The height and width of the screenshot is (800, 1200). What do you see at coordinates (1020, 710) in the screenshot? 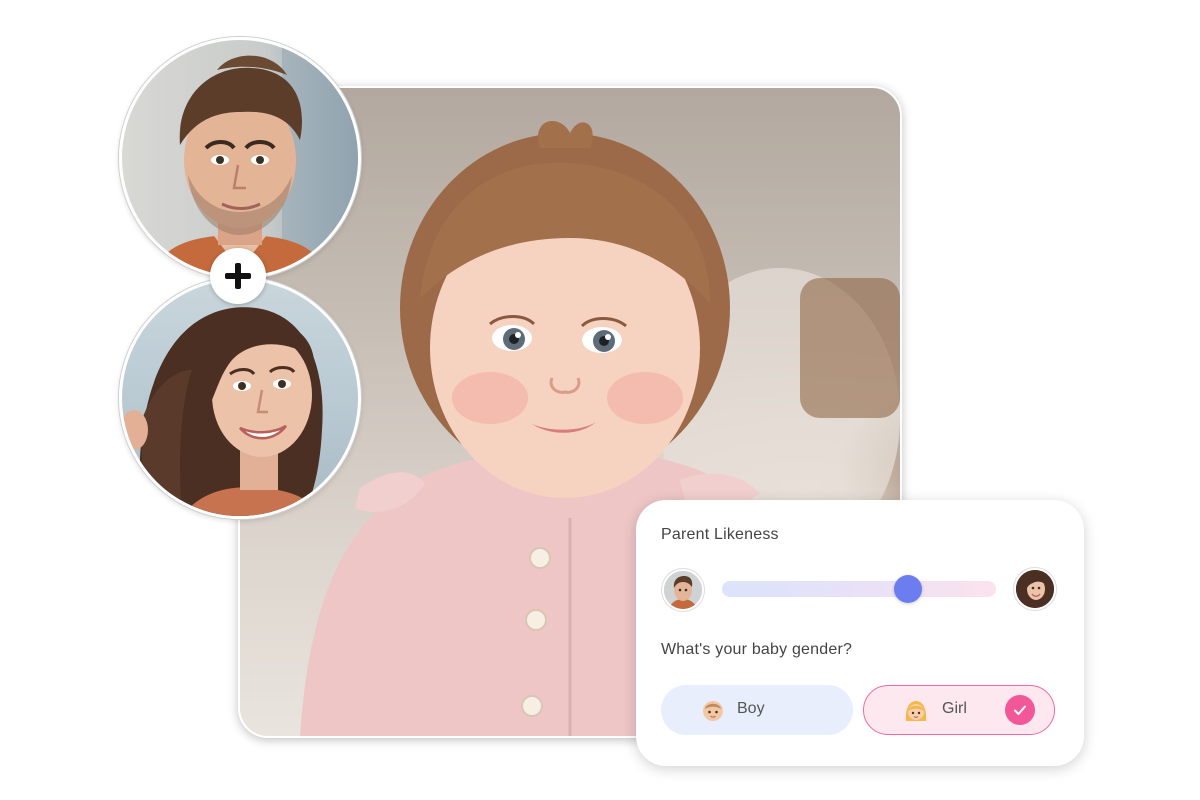
I see `check-icon` at bounding box center [1020, 710].